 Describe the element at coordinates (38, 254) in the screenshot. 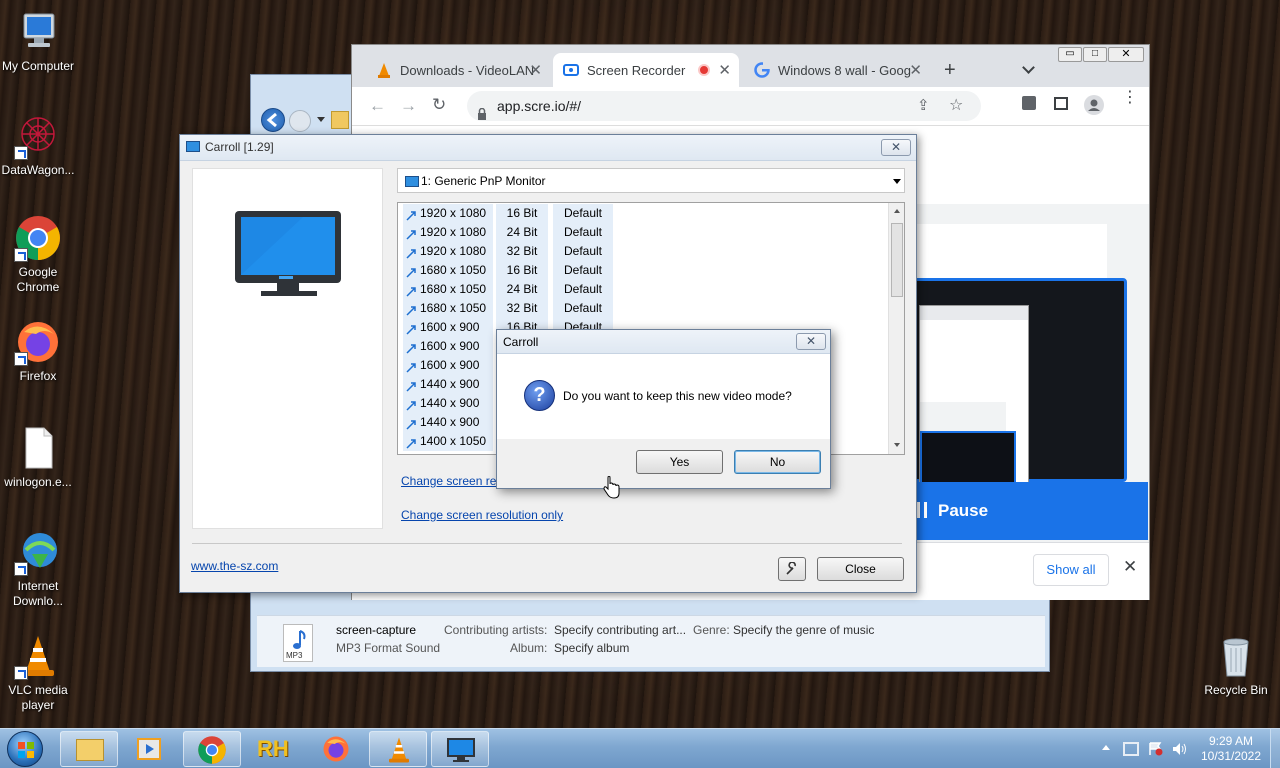

I see `desktop-icon-google-chrome: Google Chrome` at that location.